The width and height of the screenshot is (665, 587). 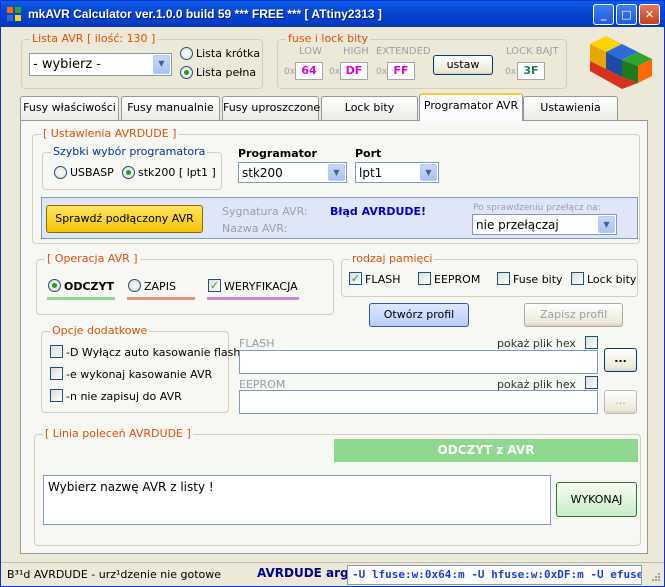 I want to click on close-button: ✕, so click(x=649, y=14).